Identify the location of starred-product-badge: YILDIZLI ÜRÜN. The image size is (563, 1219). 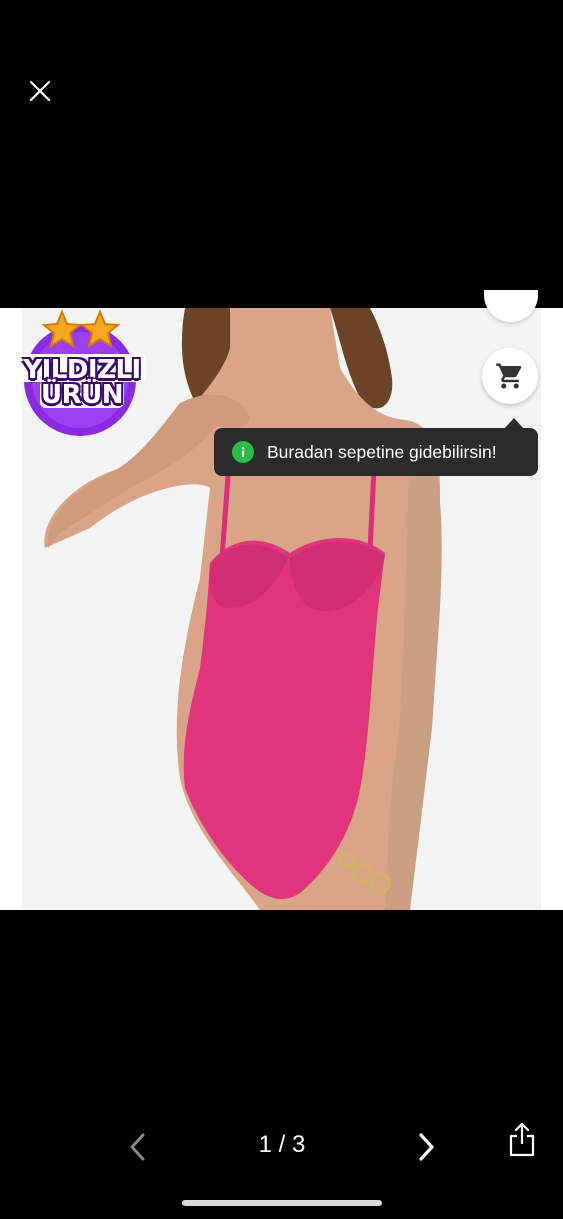
(82, 372).